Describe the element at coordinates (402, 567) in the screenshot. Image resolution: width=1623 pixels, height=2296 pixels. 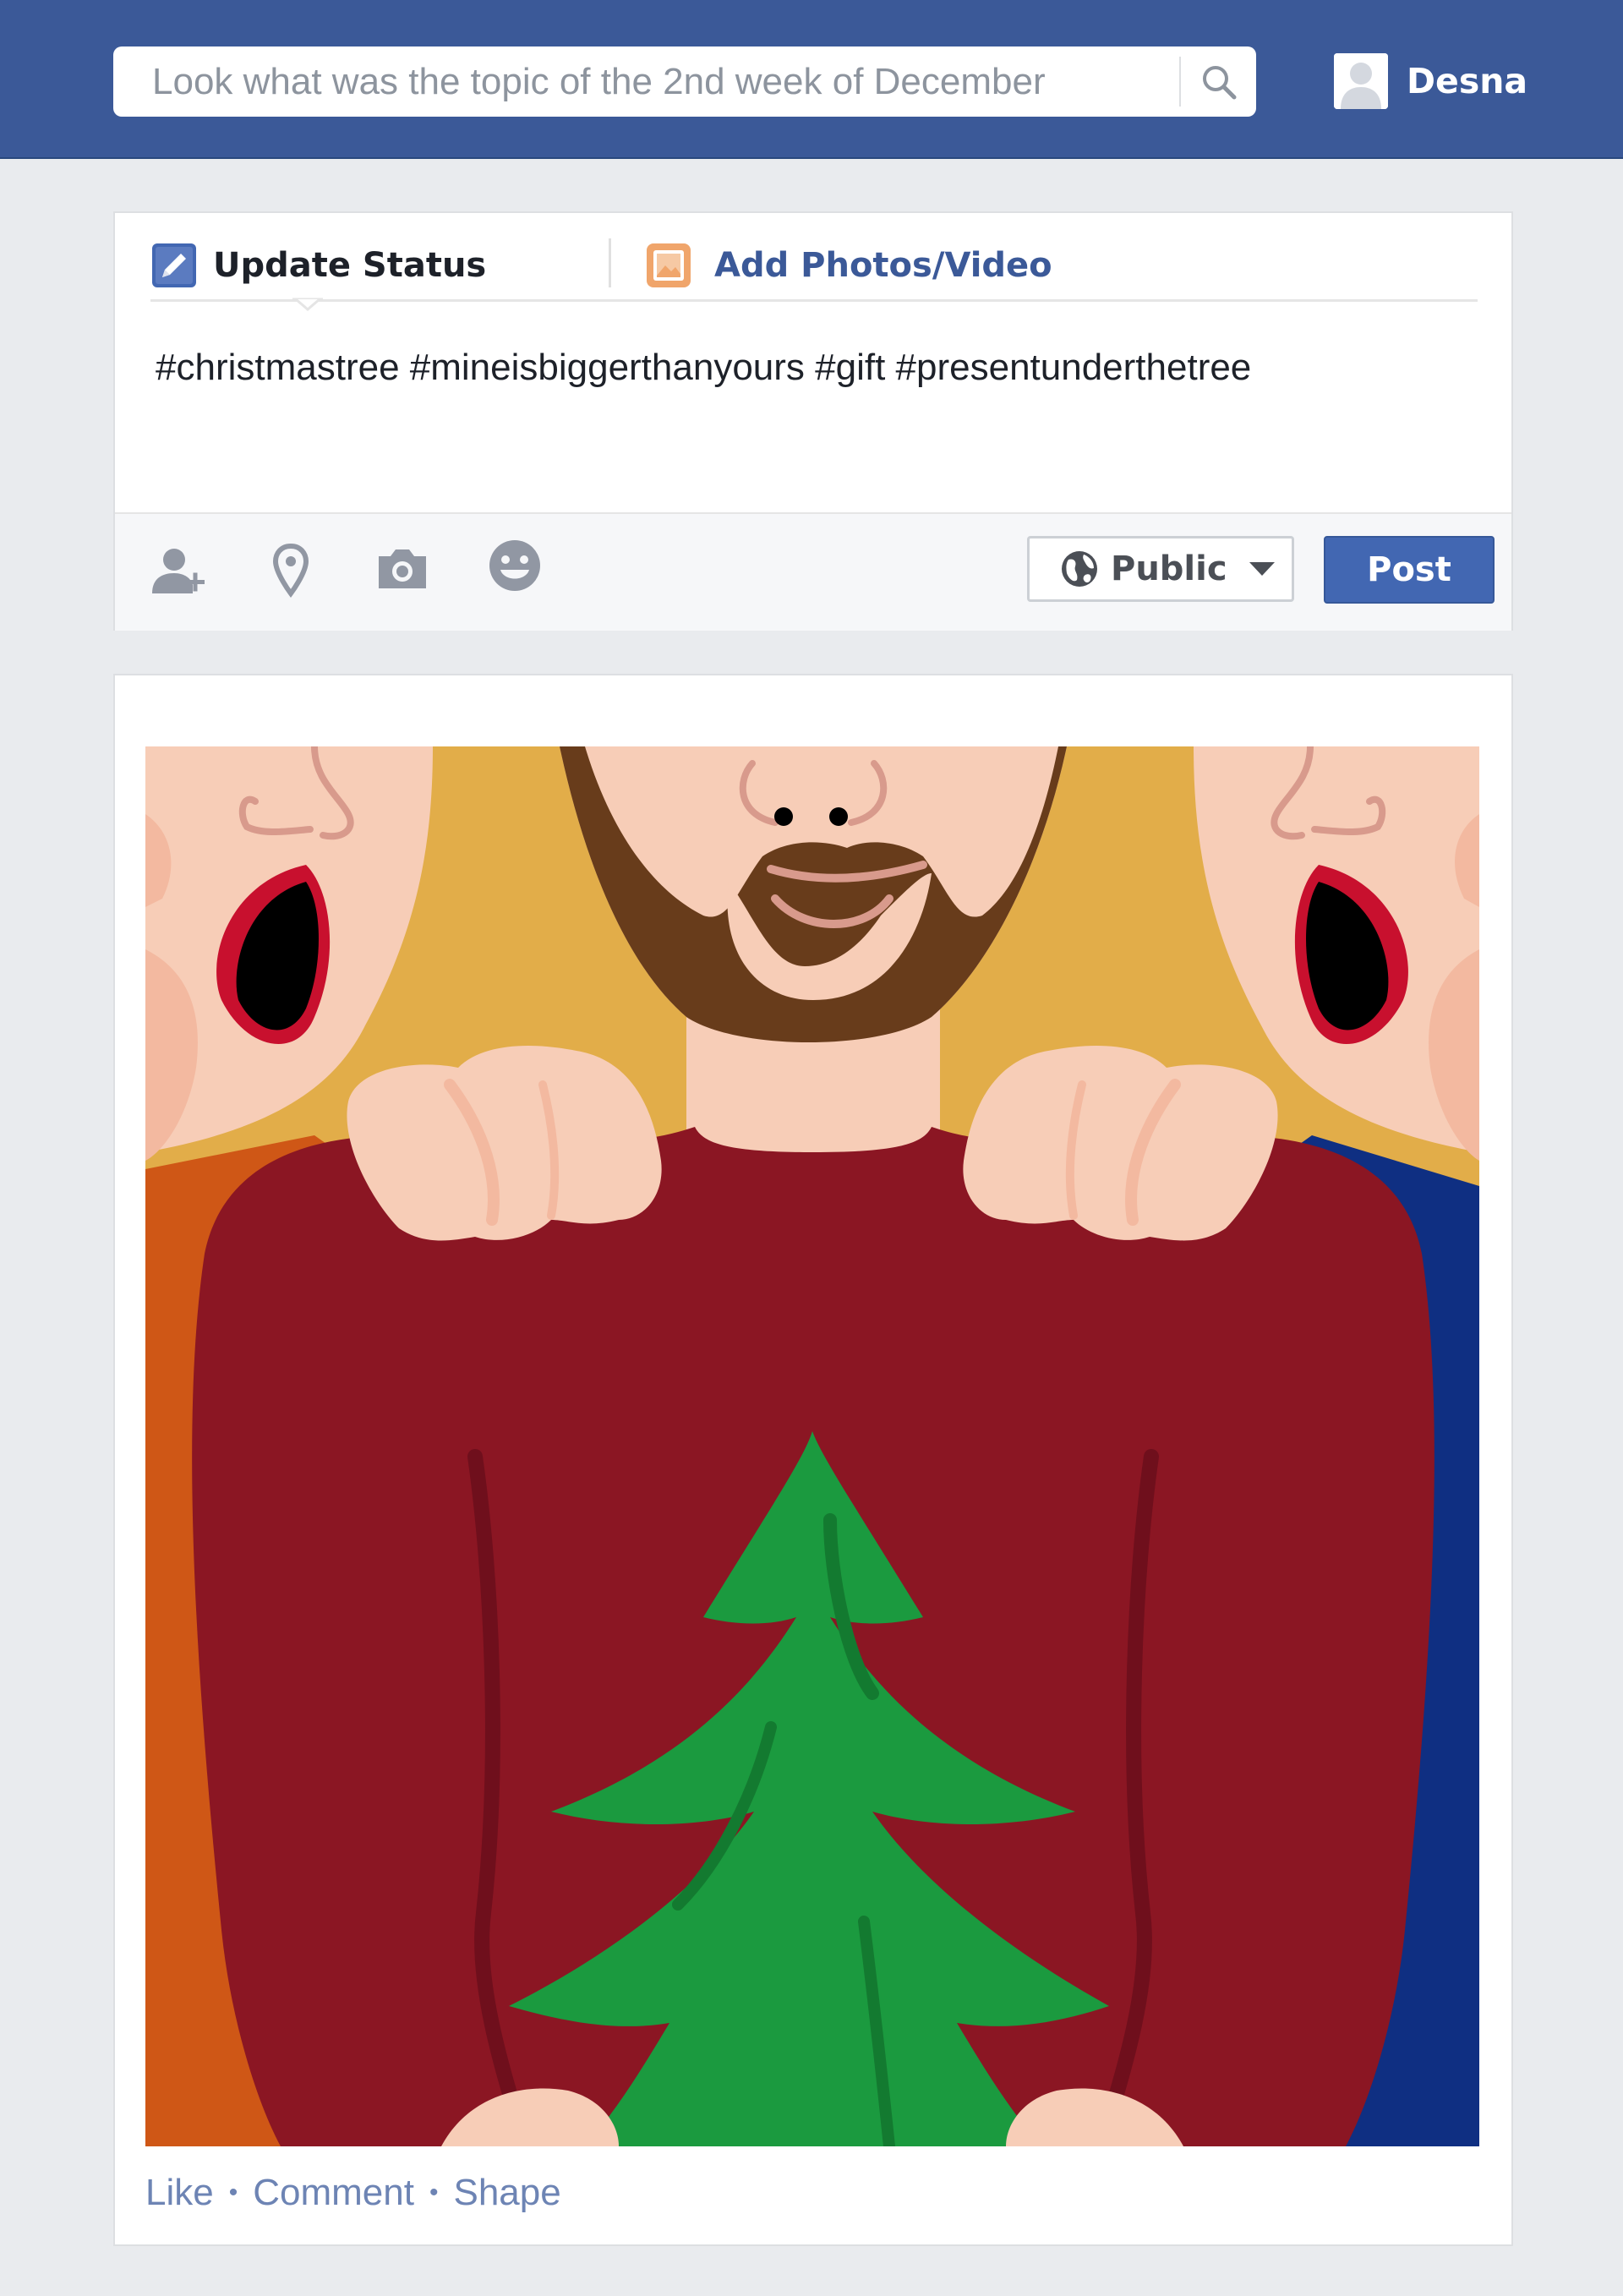
I see `camera-icon` at that location.